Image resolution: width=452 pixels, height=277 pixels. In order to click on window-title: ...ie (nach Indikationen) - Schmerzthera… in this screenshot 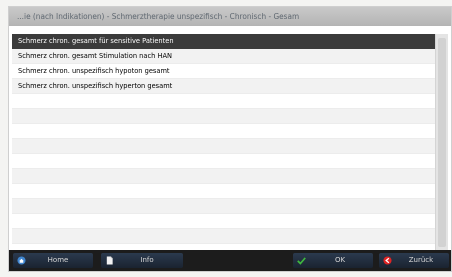, I will do `click(158, 16)`.